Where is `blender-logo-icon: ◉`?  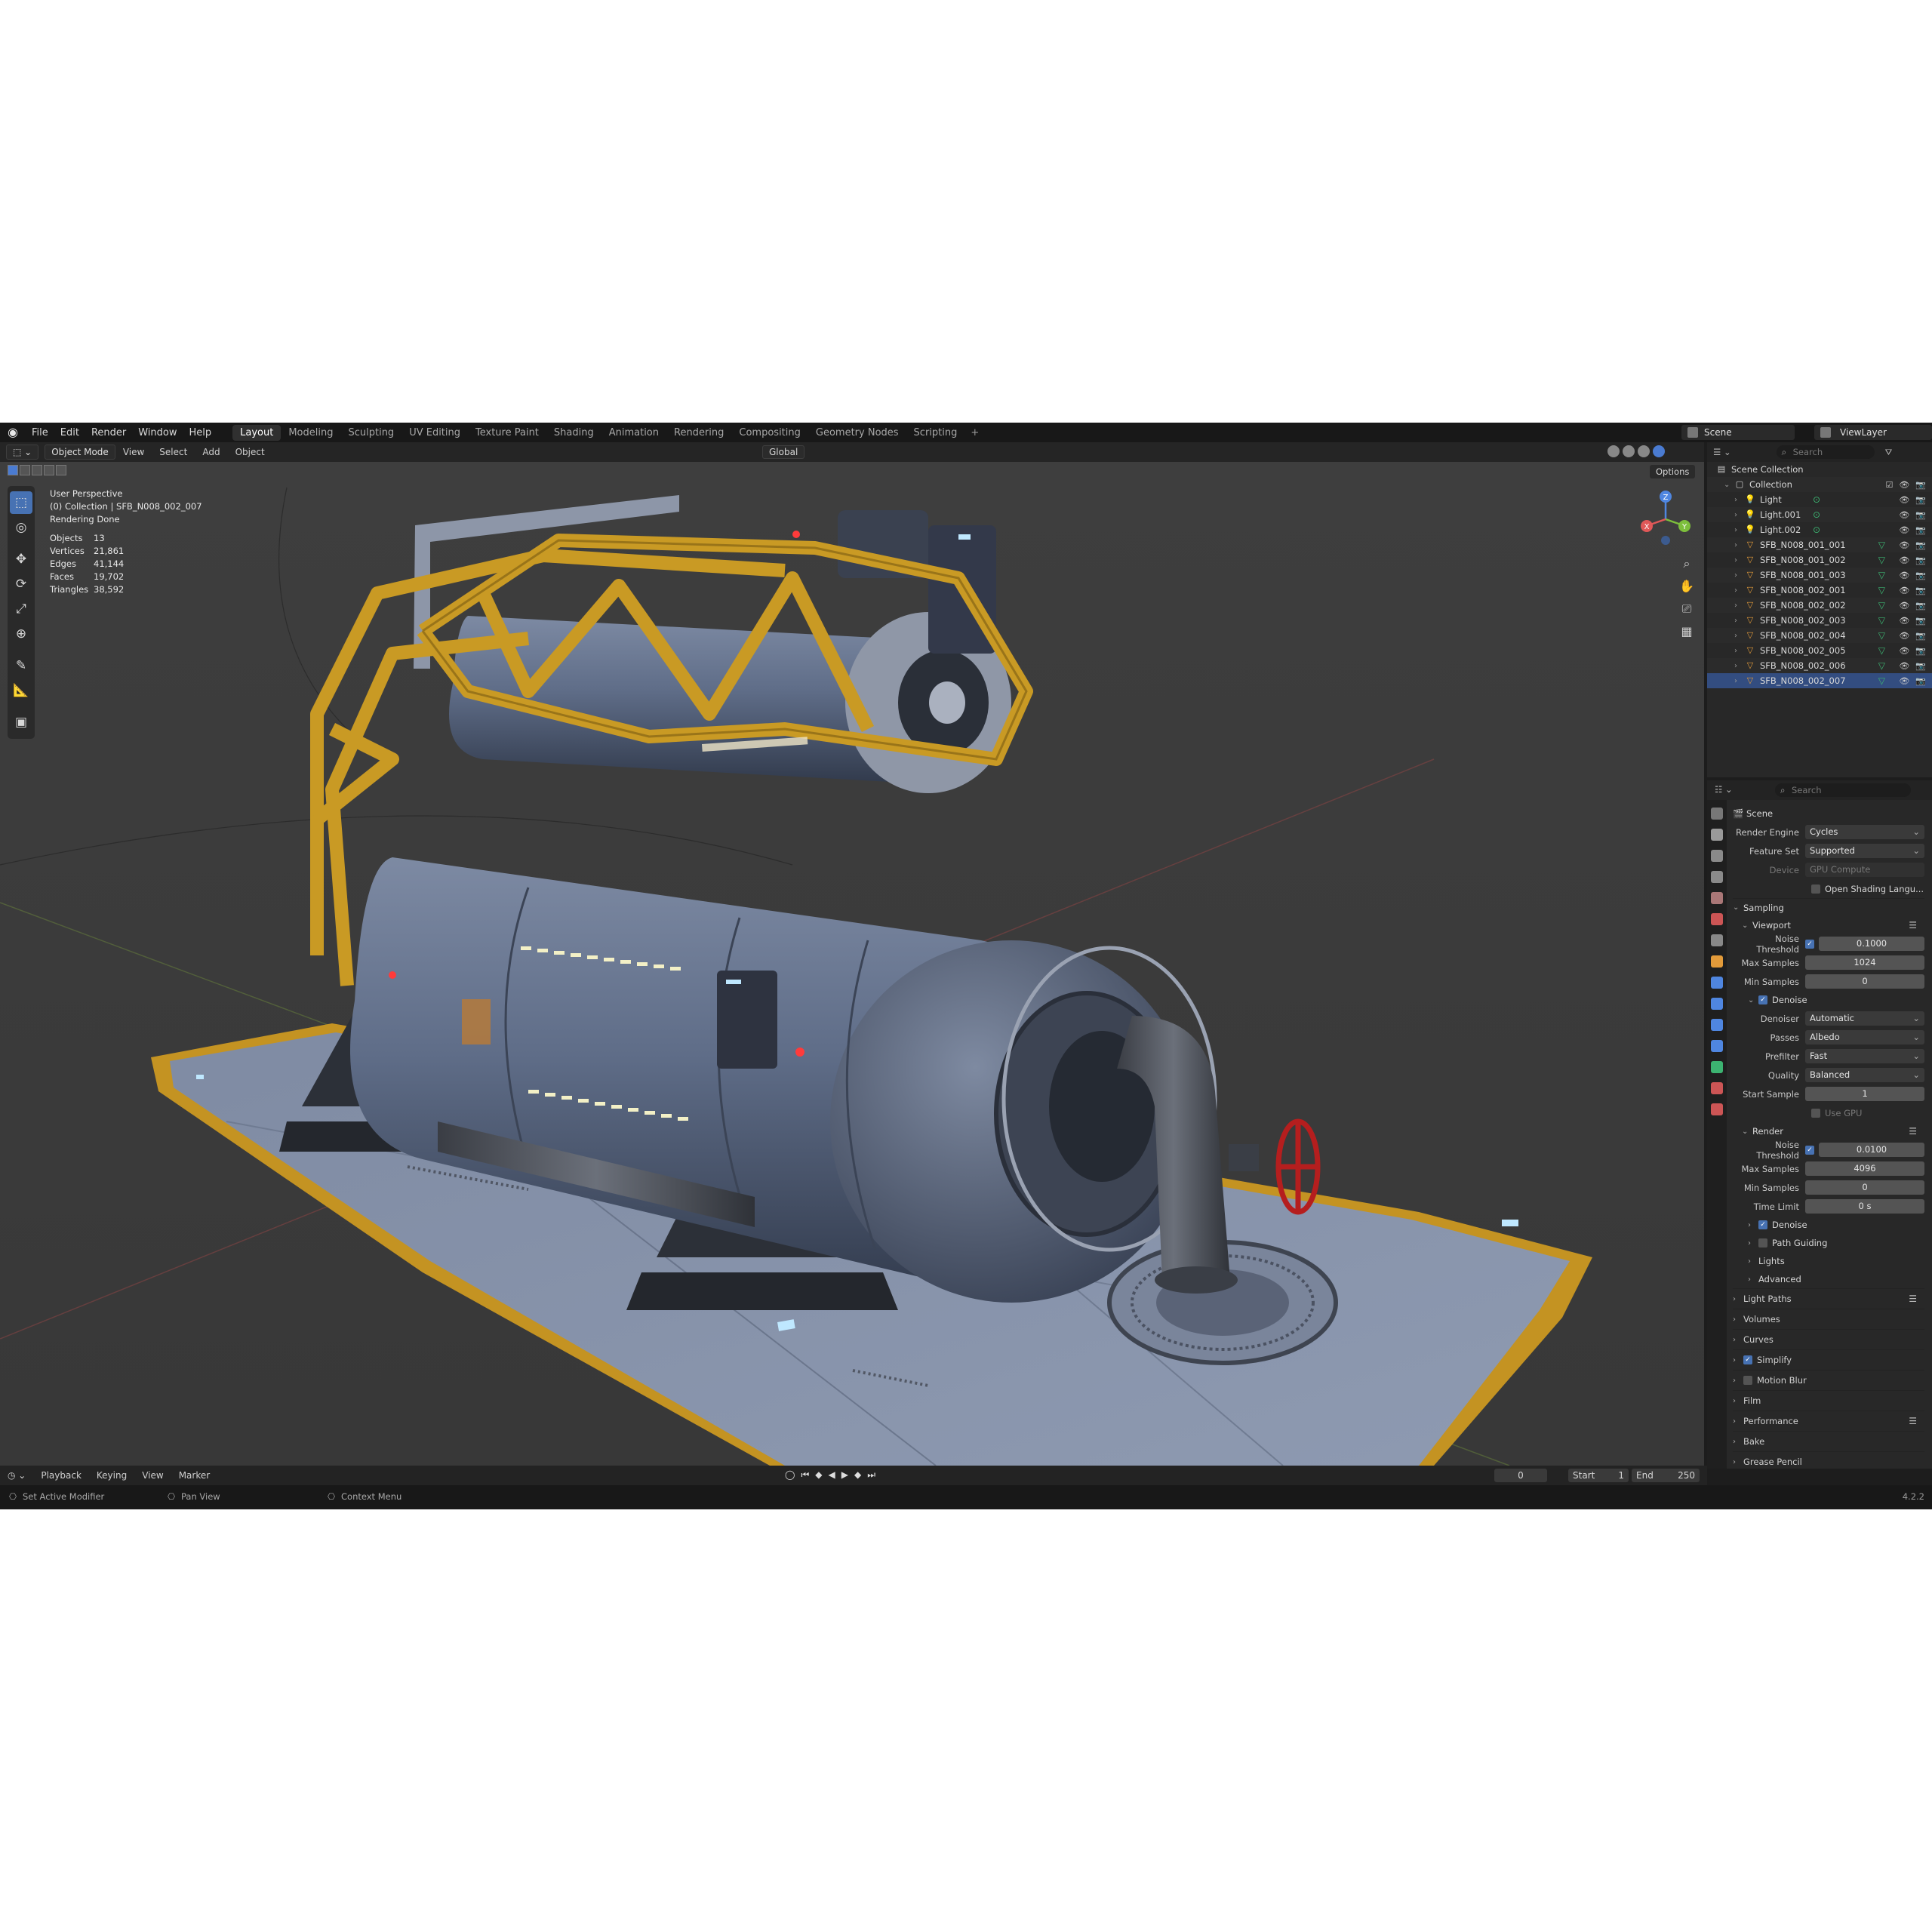 blender-logo-icon: ◉ is located at coordinates (13, 432).